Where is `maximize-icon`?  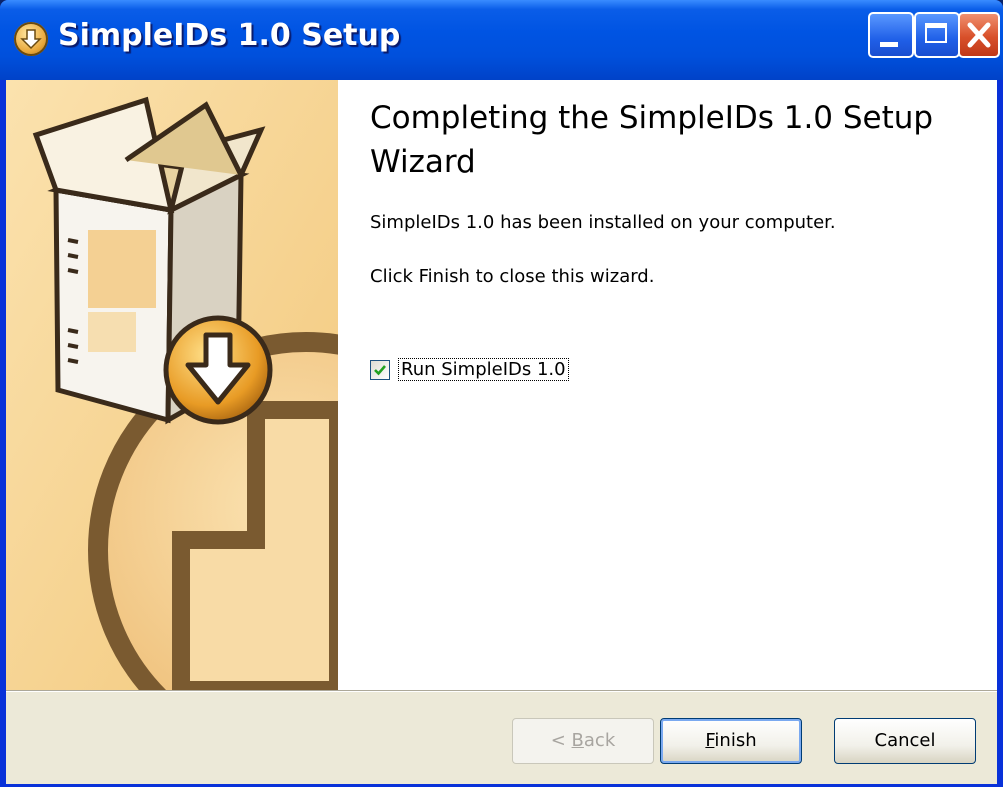
maximize-icon is located at coordinates (936, 33).